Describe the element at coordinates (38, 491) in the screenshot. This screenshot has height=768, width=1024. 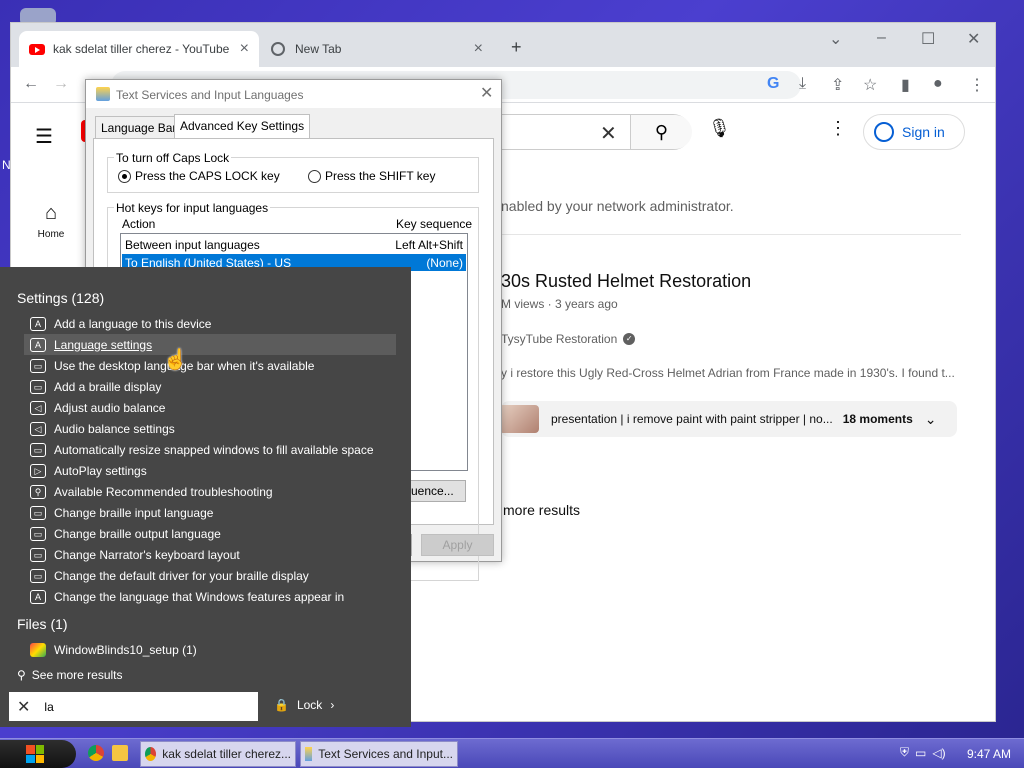
I see `settings-icon: ⚲` at that location.